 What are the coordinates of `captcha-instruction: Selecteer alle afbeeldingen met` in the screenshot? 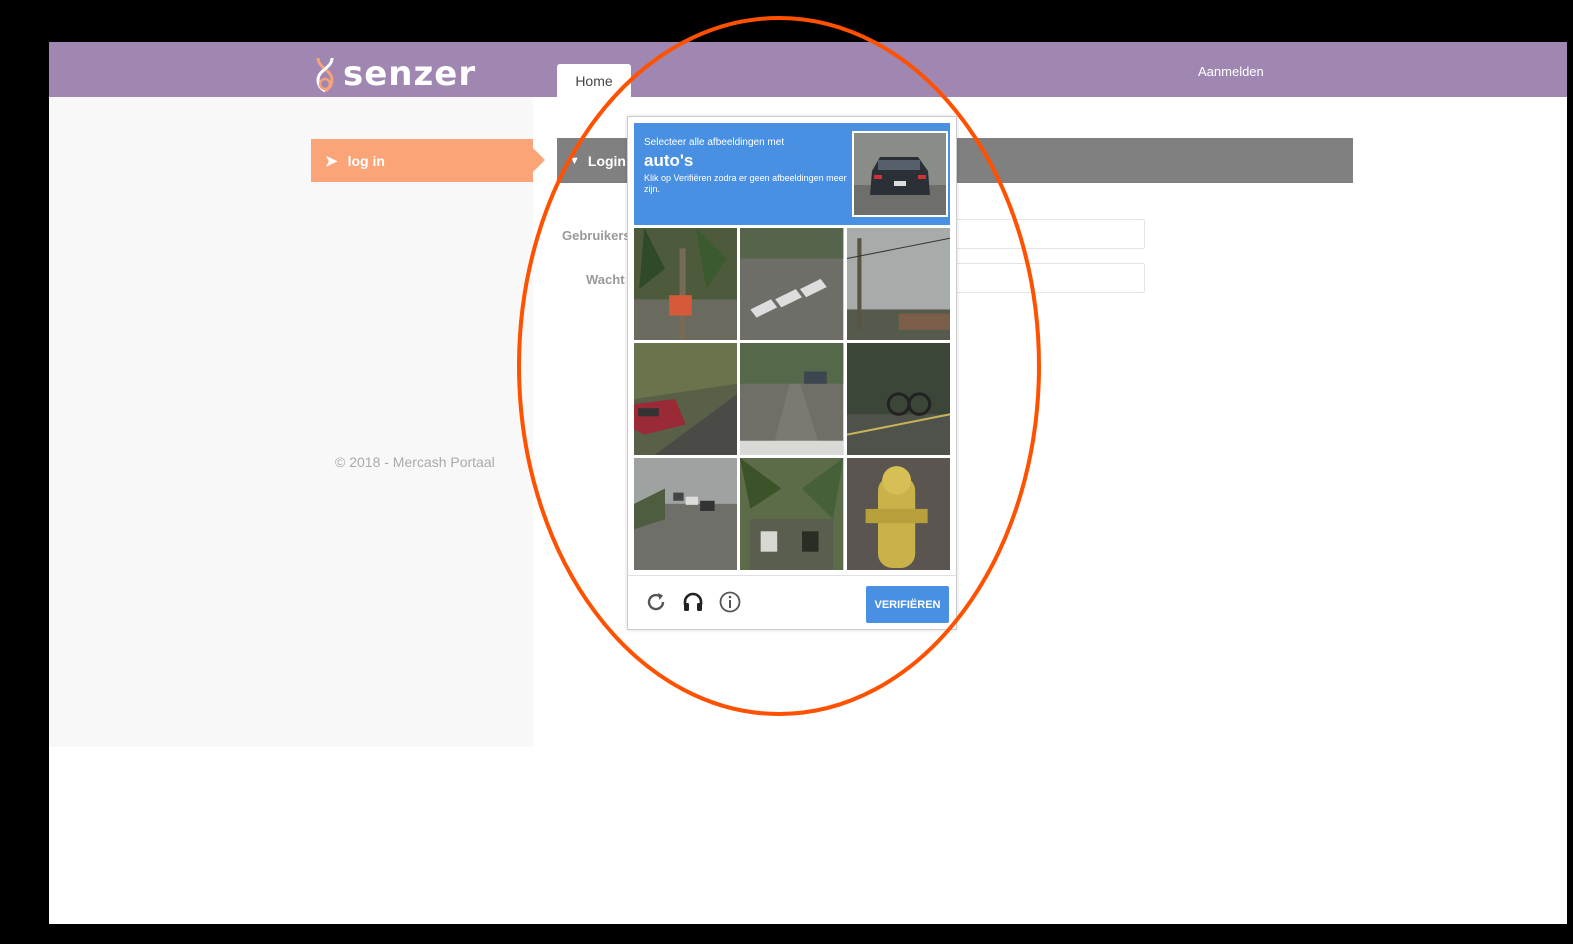 It's located at (714, 142).